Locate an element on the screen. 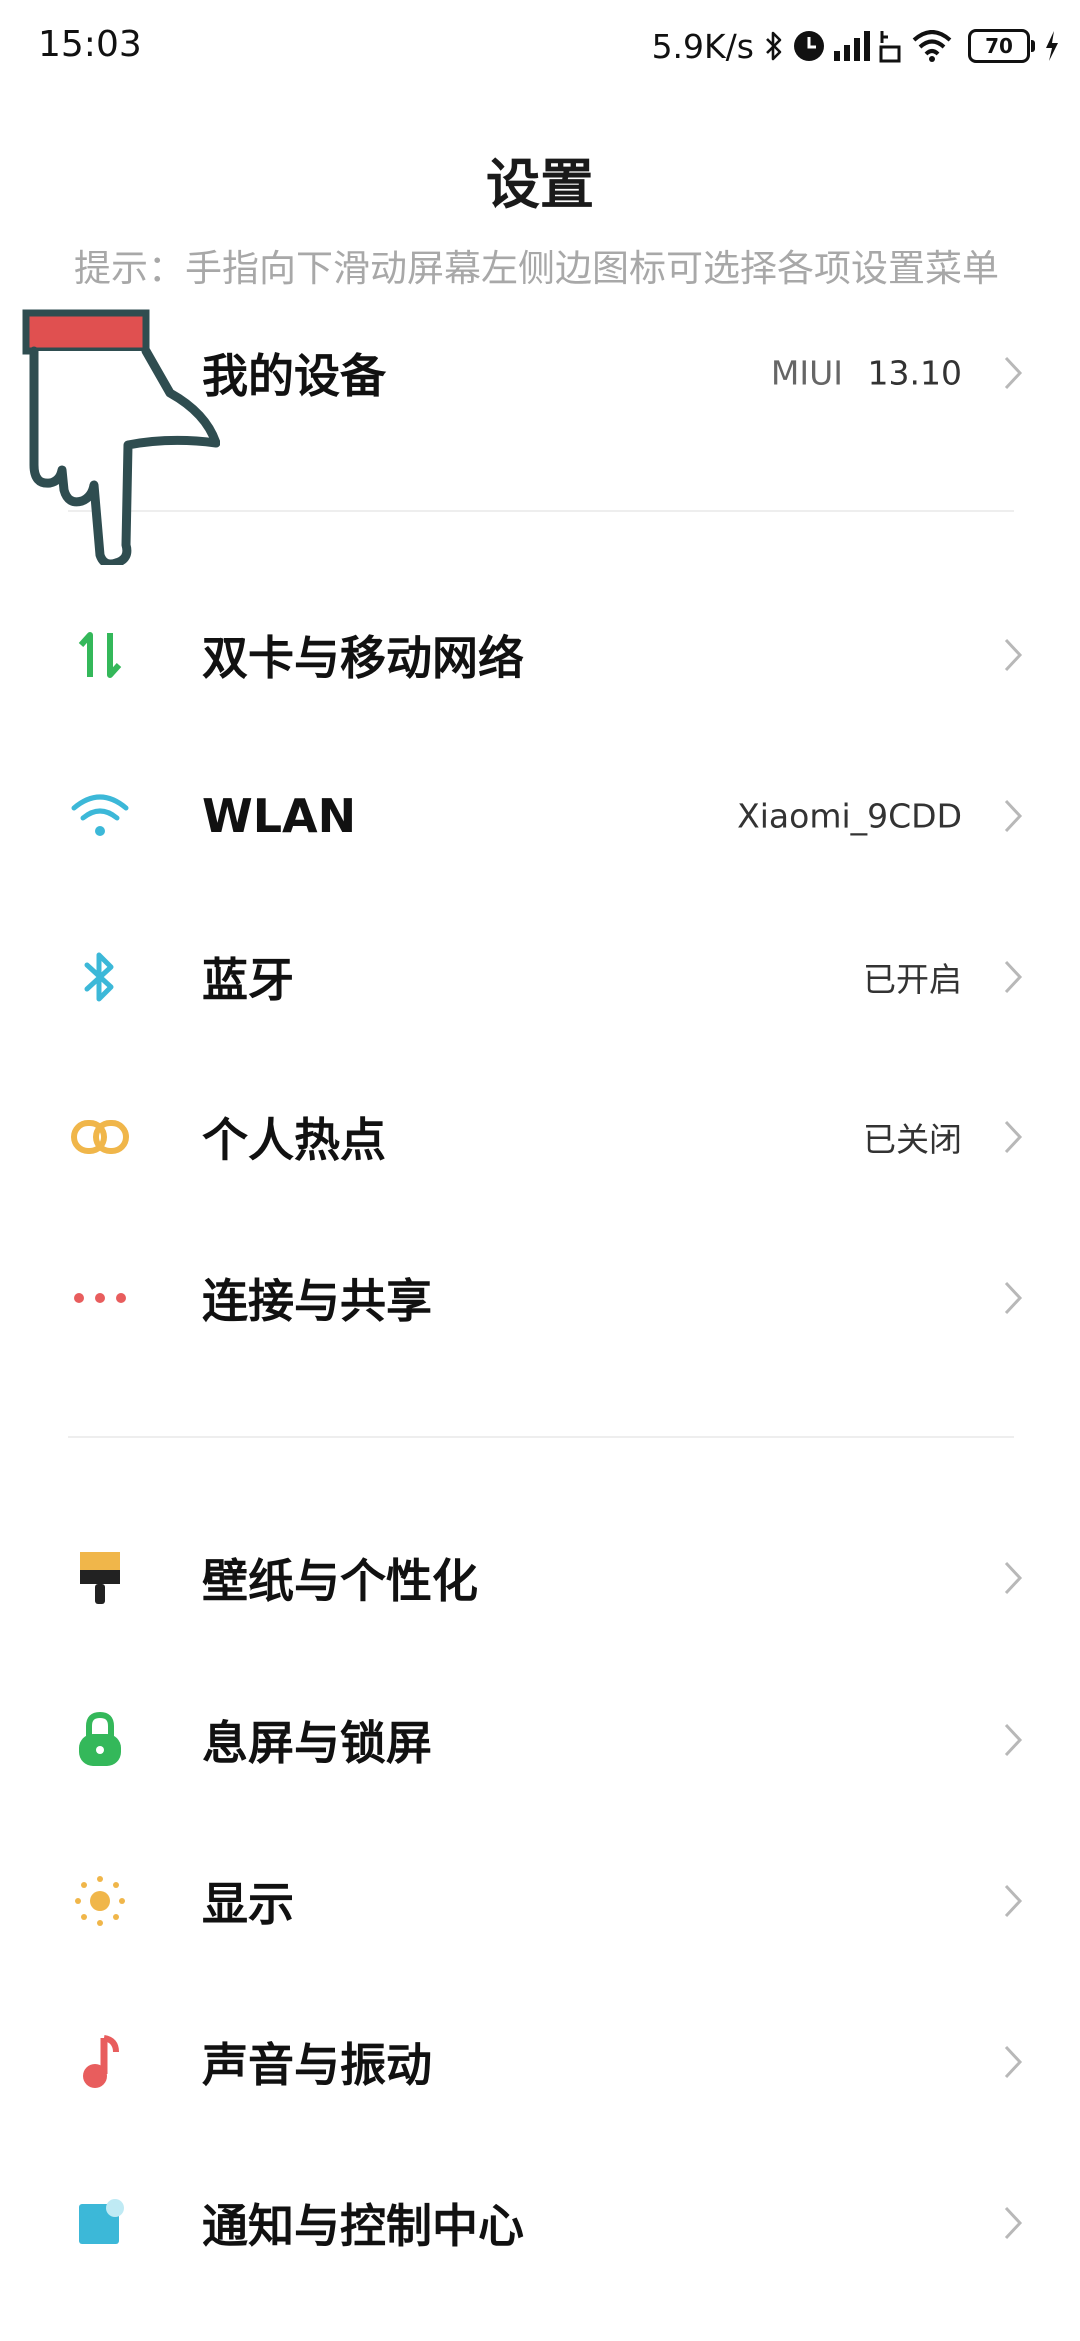 Image resolution: width=1080 pixels, height=2341 pixels. data-icon is located at coordinates (891, 46).